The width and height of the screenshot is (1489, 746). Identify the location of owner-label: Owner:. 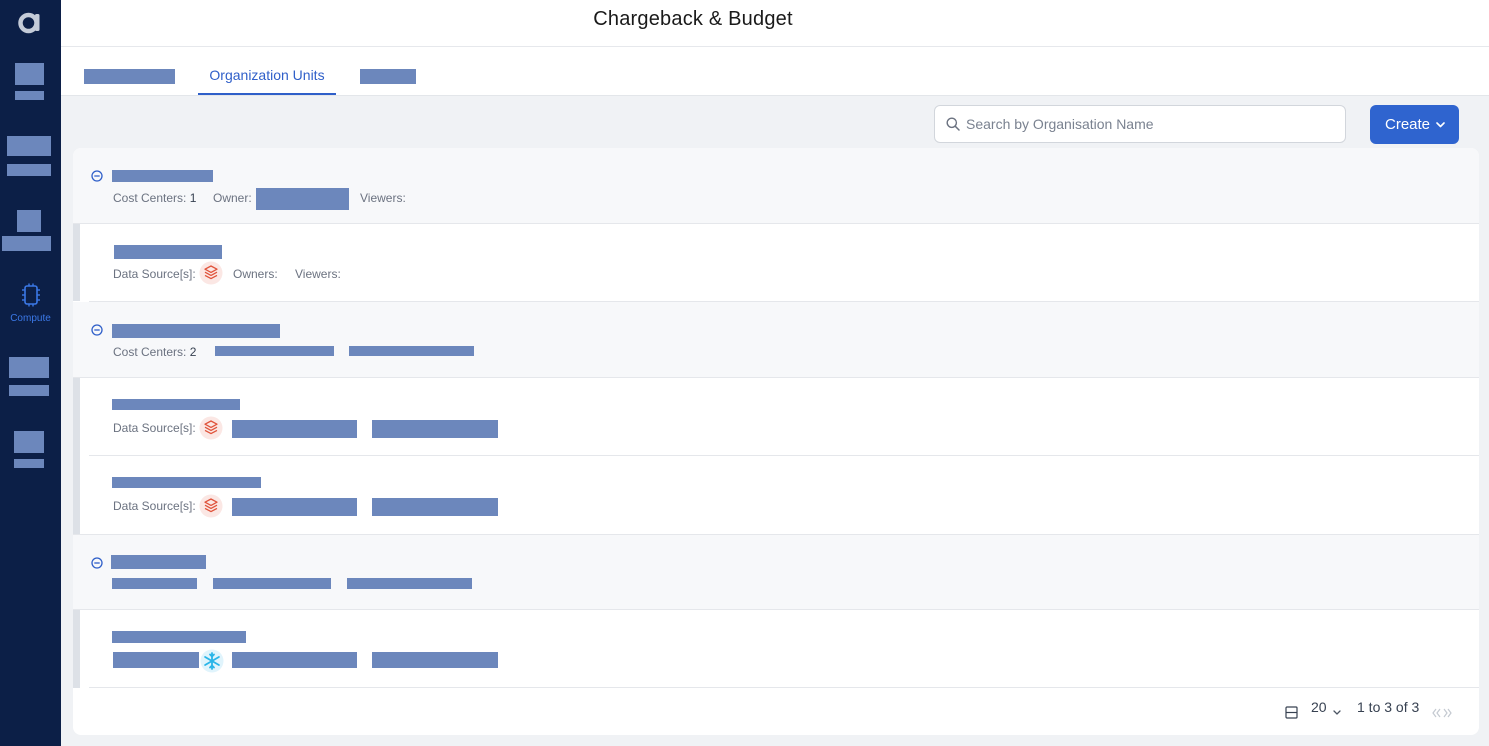
(232, 198).